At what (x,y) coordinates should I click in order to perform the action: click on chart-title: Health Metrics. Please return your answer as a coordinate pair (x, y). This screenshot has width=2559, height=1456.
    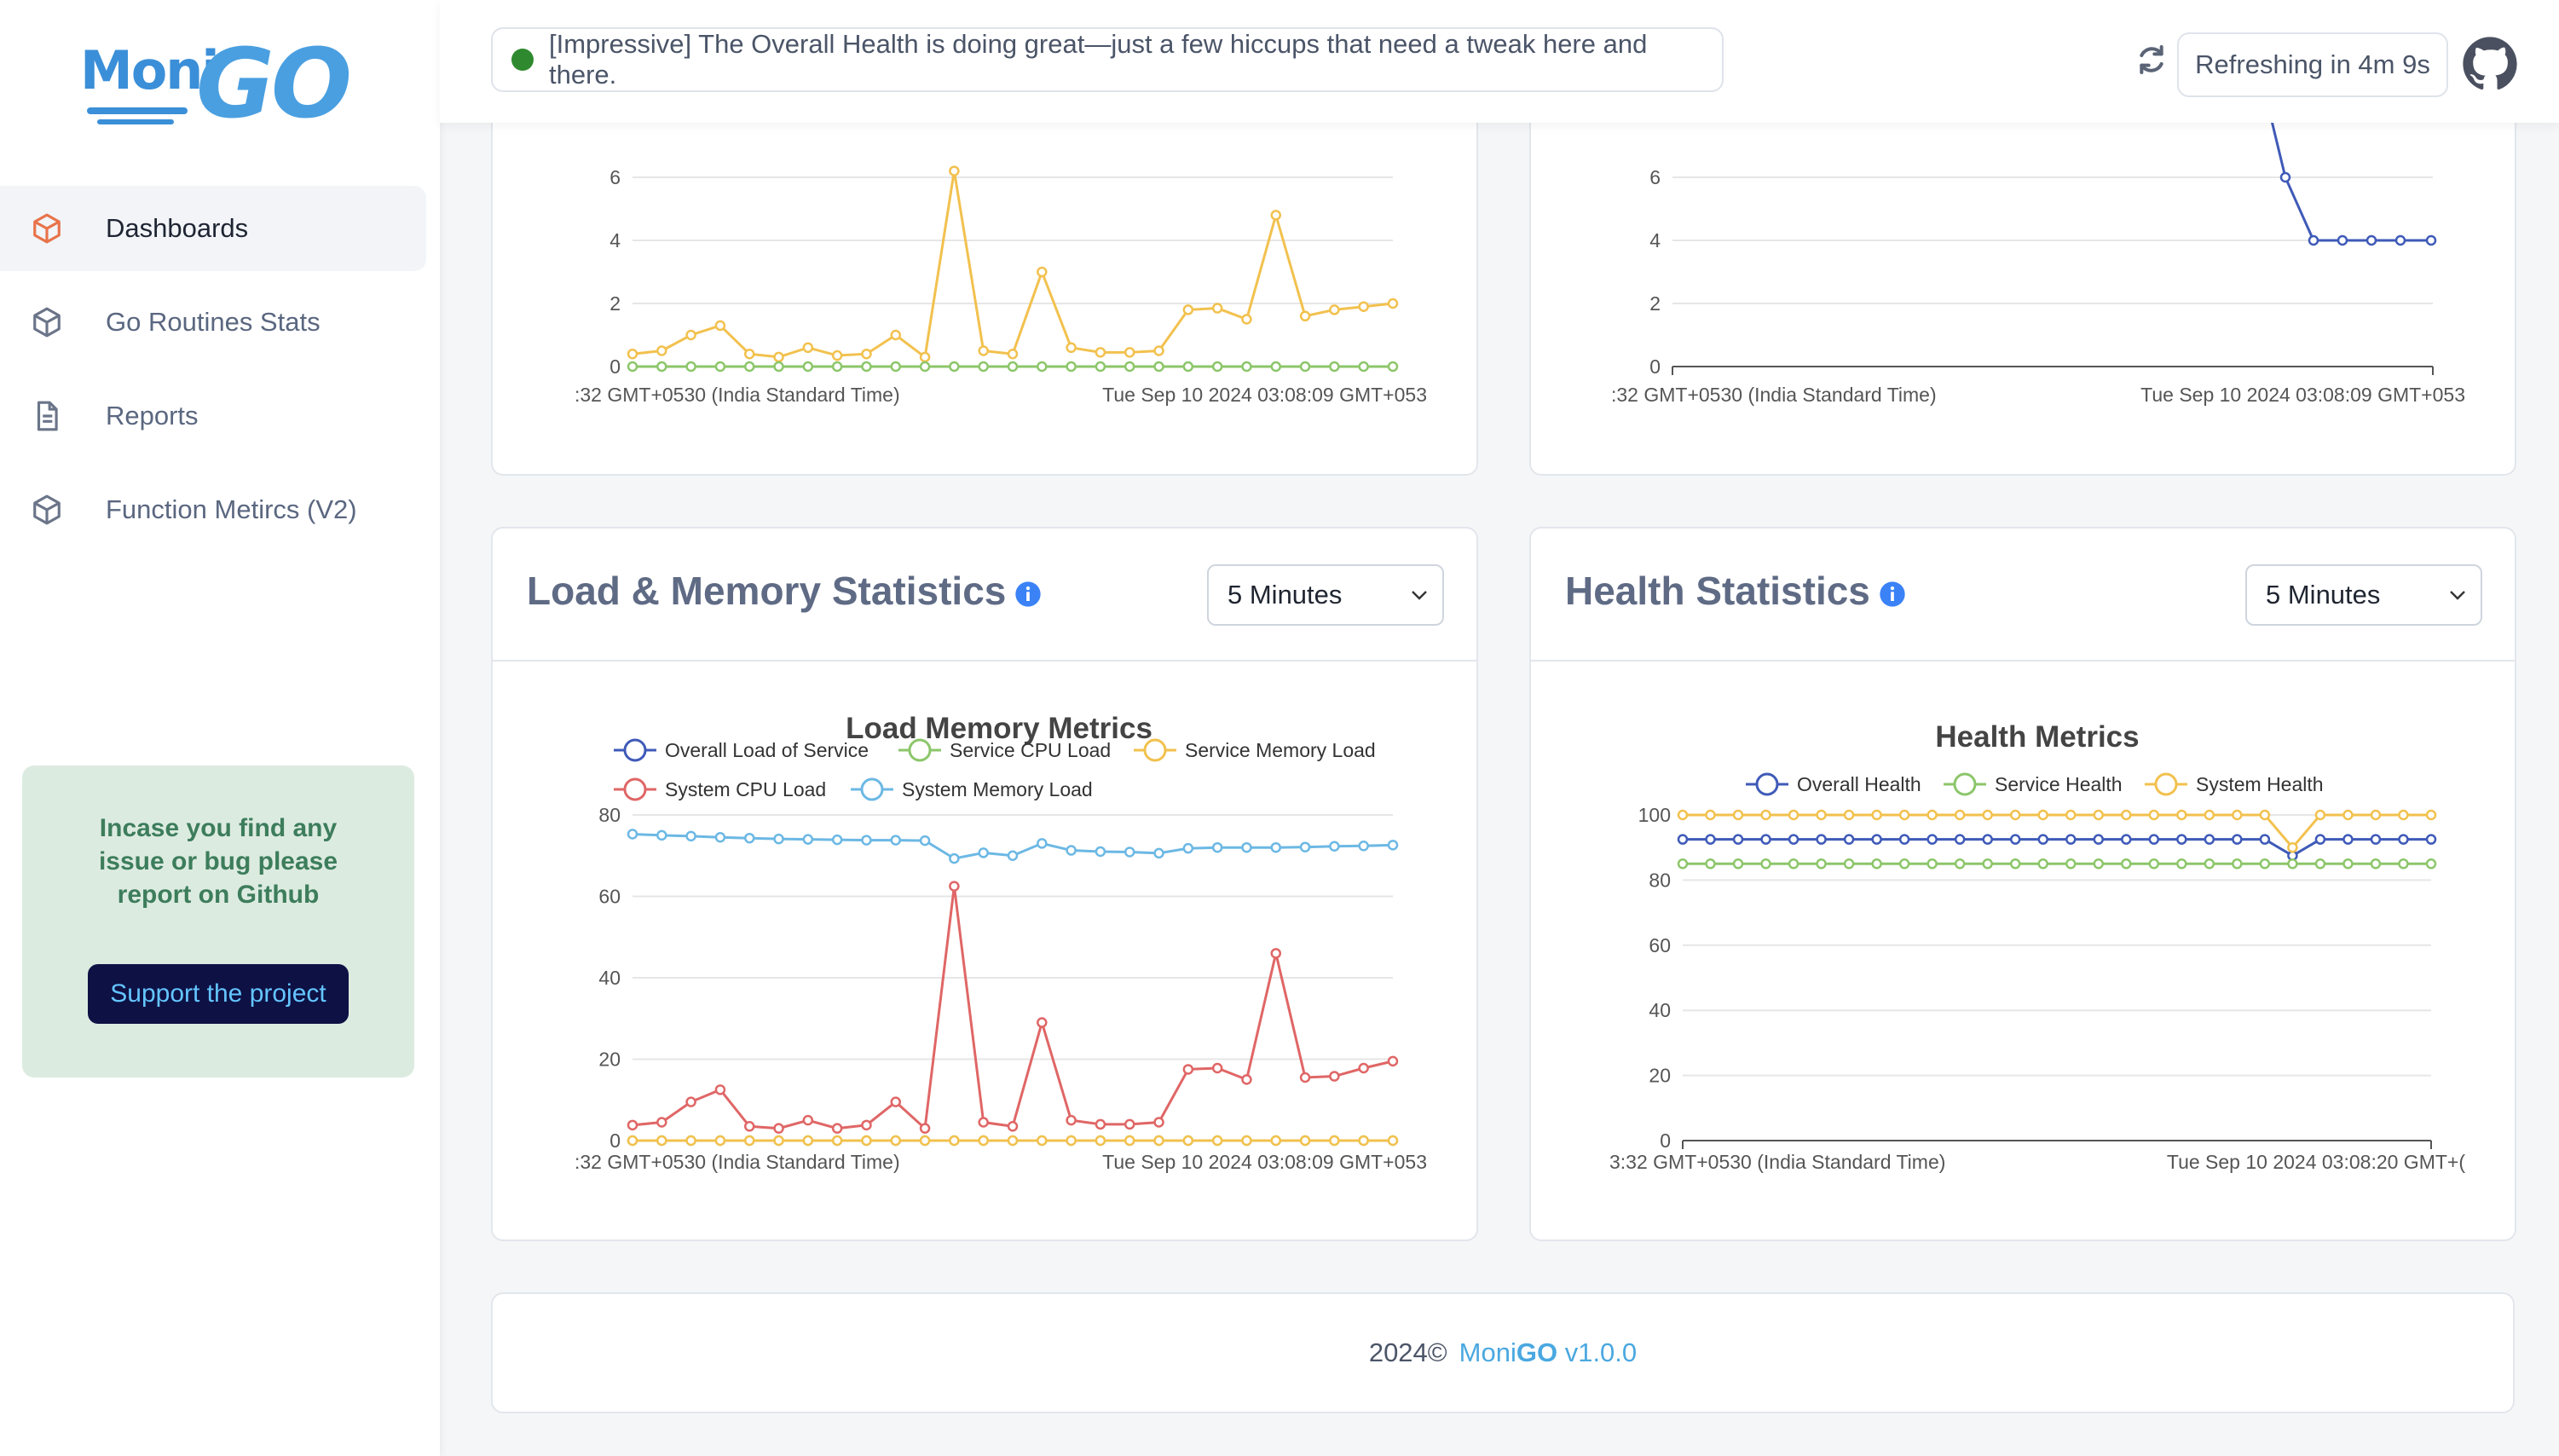
    Looking at the image, I should click on (2037, 737).